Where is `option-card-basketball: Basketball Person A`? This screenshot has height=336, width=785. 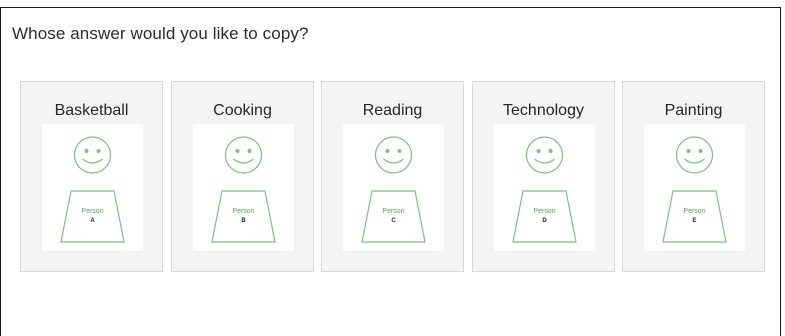
option-card-basketball: Basketball Person A is located at coordinates (91, 176).